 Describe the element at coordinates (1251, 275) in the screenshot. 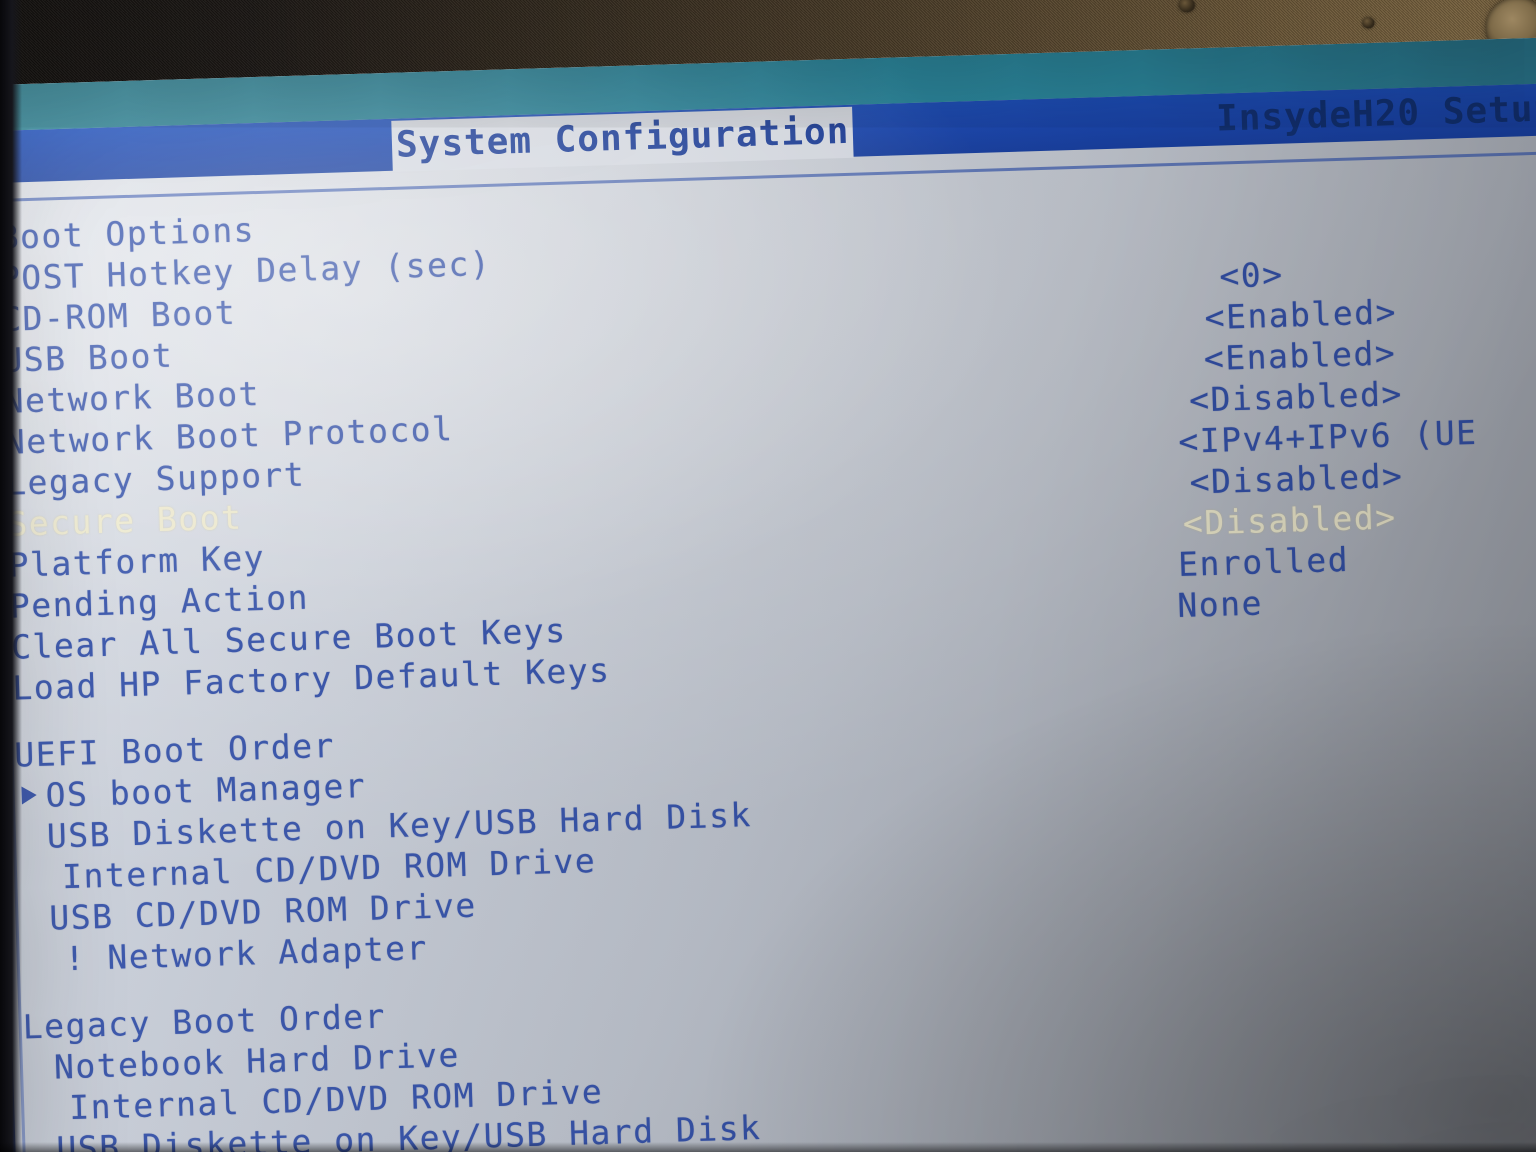

I see `setting-value: <0>` at that location.